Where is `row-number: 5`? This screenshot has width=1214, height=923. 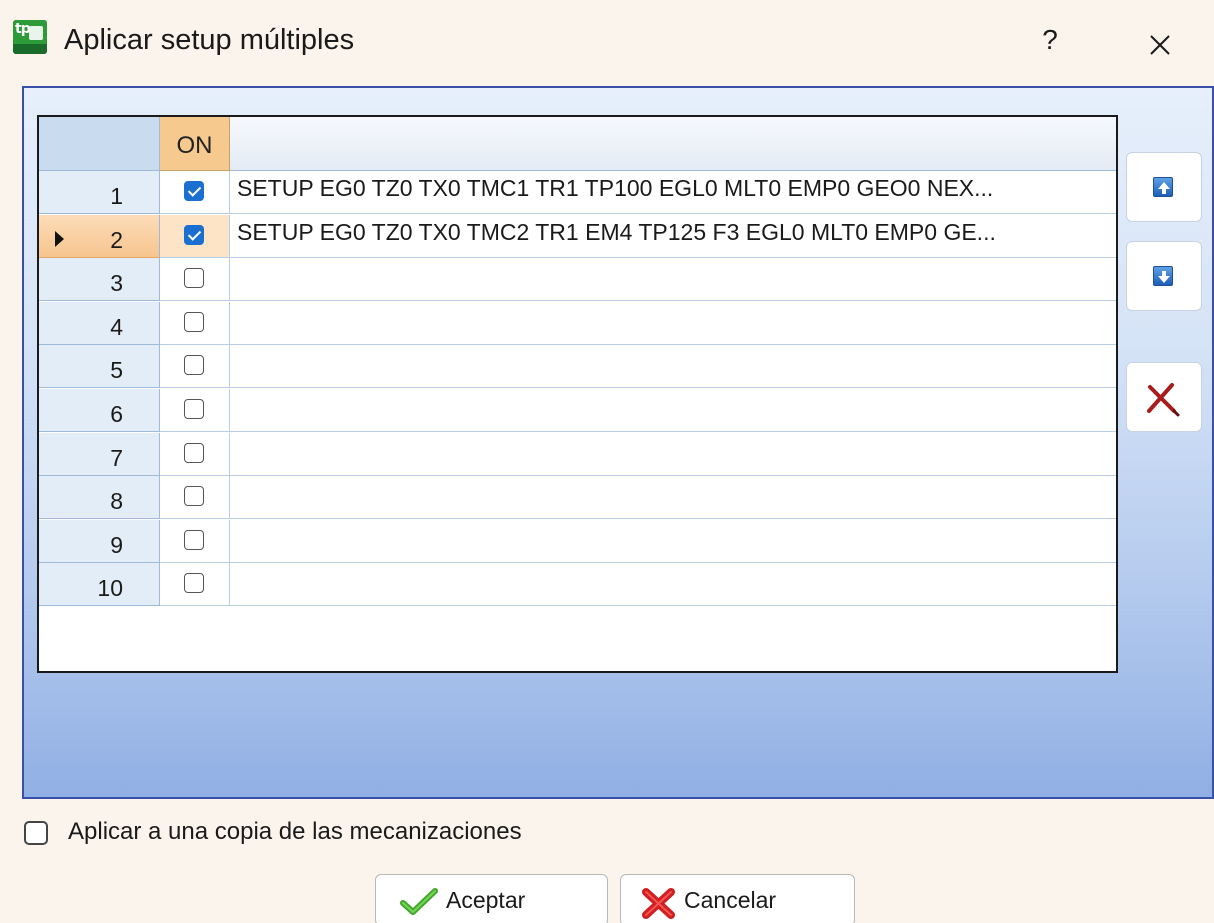 row-number: 5 is located at coordinates (99, 367).